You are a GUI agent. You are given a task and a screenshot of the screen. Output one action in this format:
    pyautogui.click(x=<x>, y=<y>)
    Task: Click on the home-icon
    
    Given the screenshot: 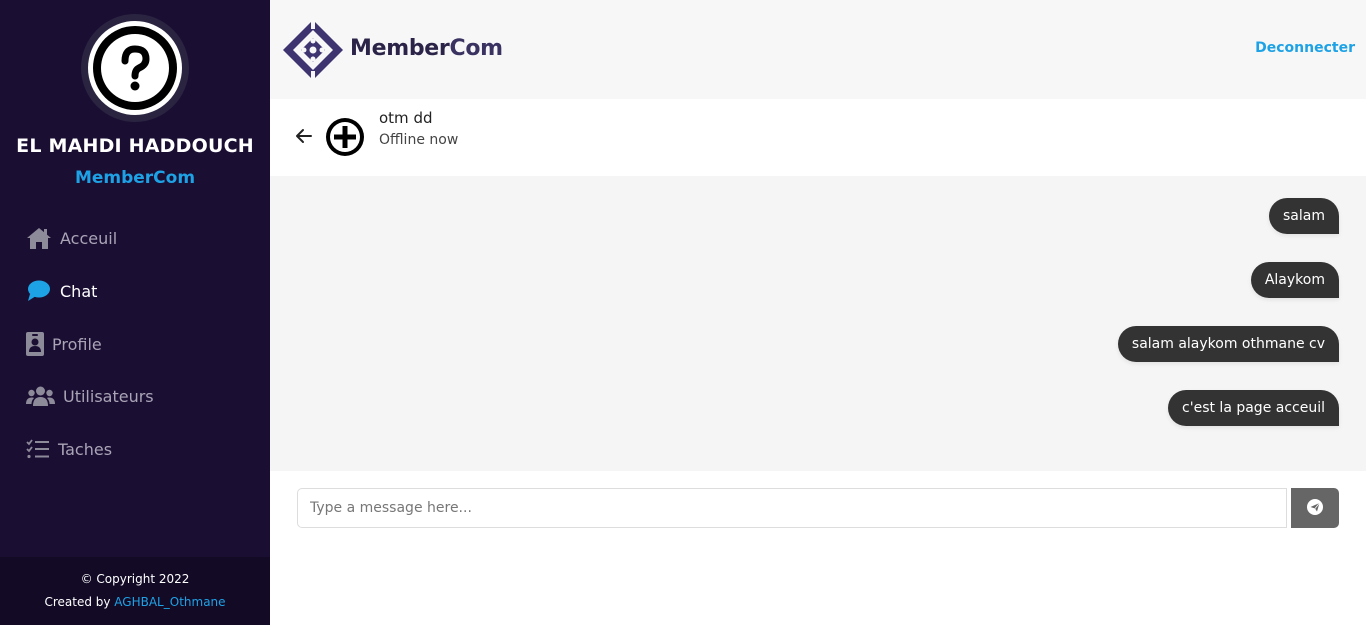 What is the action you would take?
    pyautogui.click(x=39, y=238)
    